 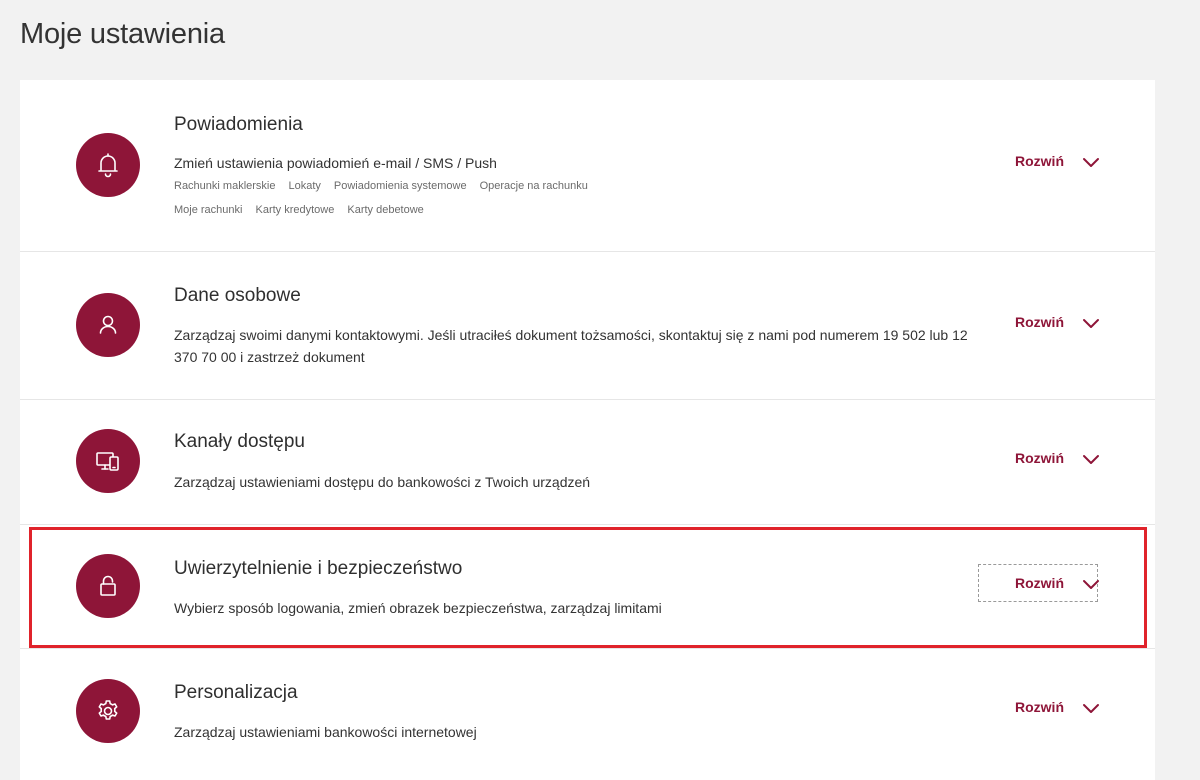 I want to click on gear-icon, so click(x=108, y=711).